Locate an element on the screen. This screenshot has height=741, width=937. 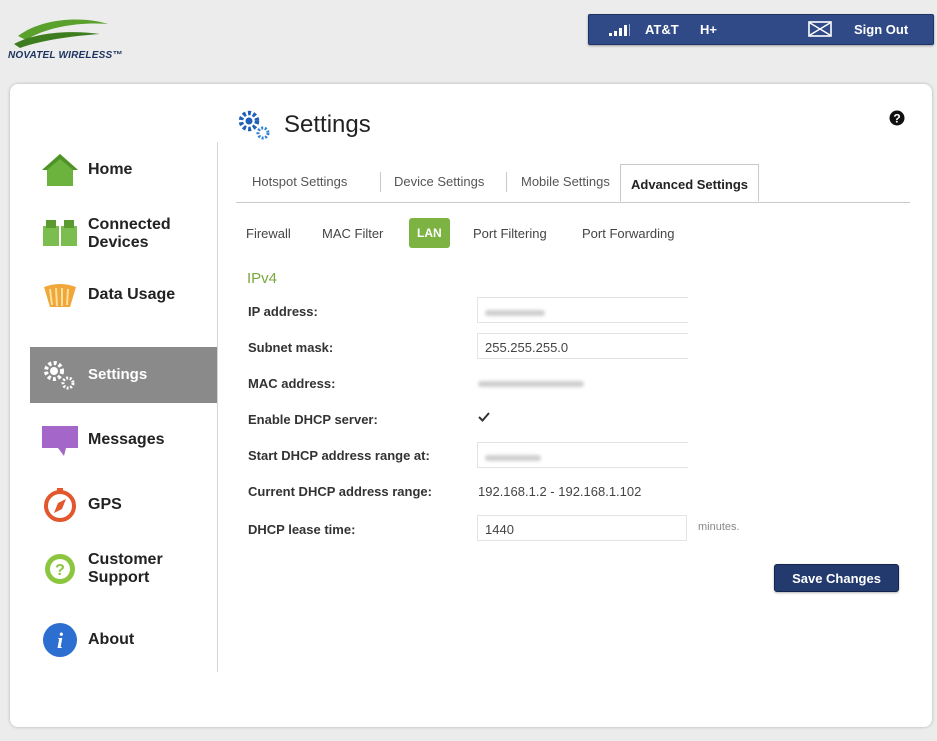
sidebar-item-home: Home is located at coordinates (123, 170).